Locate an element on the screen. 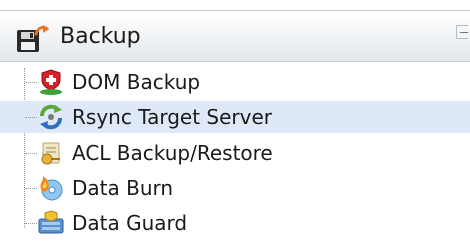 The height and width of the screenshot is (242, 470). tree-item-rsync-target-server: Rsync Target Server is located at coordinates (235, 117).